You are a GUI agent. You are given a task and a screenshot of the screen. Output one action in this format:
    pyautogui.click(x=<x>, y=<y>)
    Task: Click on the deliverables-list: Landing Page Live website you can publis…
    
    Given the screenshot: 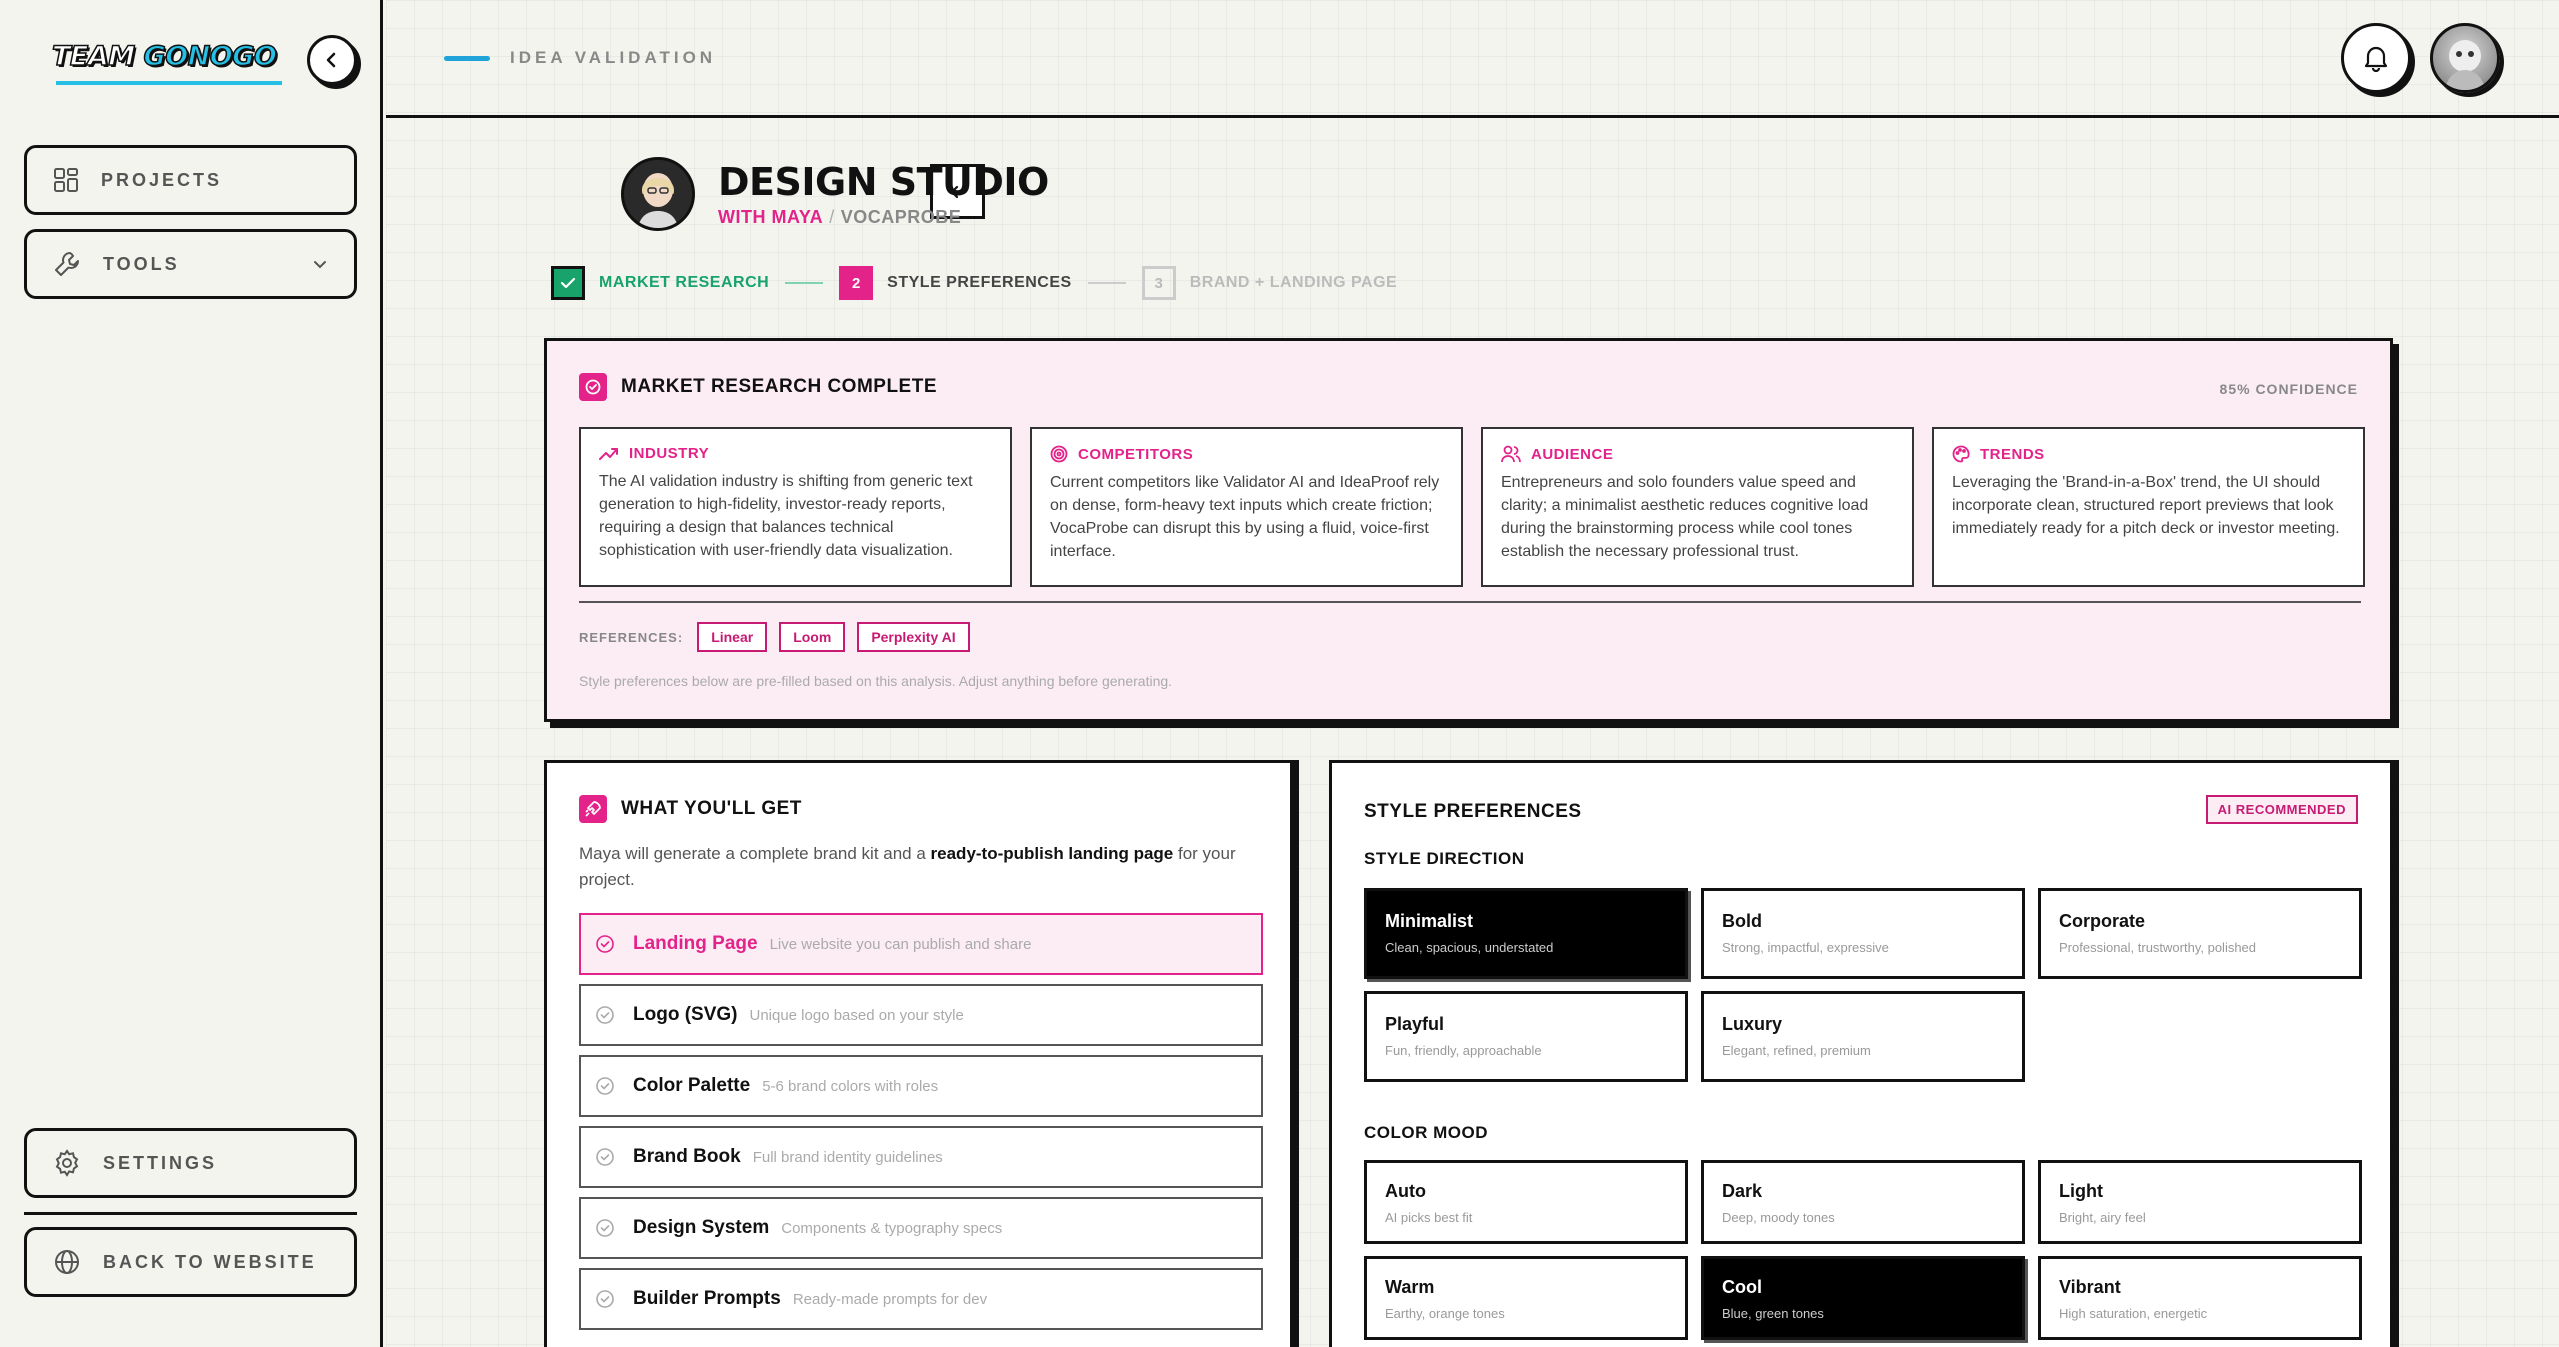 What is the action you would take?
    pyautogui.click(x=921, y=1126)
    